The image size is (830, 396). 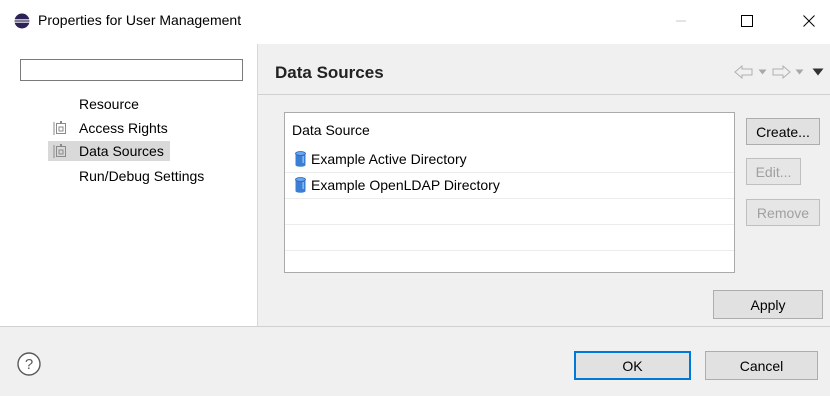 I want to click on data-source-name: Example OpenLDAP Directory, so click(x=405, y=185).